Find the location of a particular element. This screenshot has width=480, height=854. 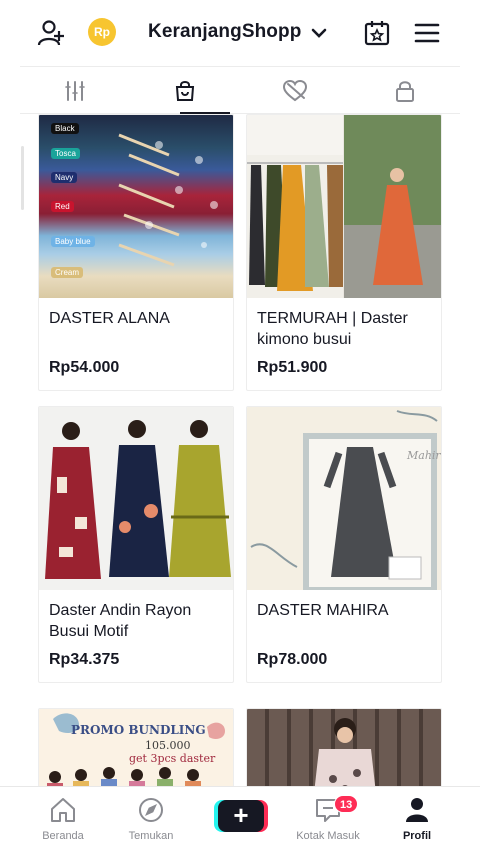

swatch-label: Black is located at coordinates (65, 128).